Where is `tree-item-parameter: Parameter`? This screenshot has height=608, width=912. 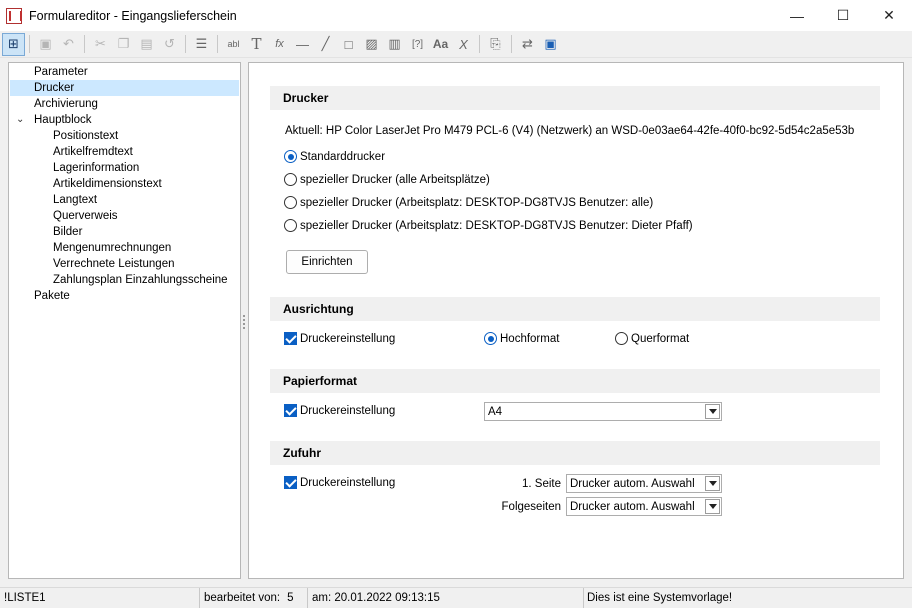
tree-item-parameter: Parameter is located at coordinates (61, 72).